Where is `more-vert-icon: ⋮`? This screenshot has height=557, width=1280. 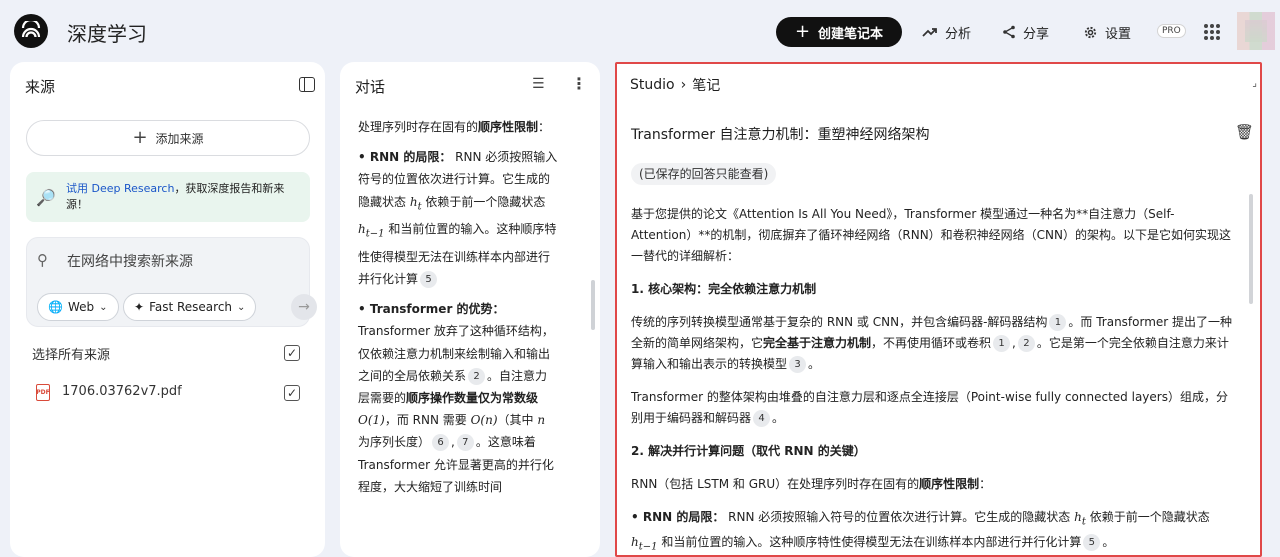
more-vert-icon: ⋮ is located at coordinates (579, 83).